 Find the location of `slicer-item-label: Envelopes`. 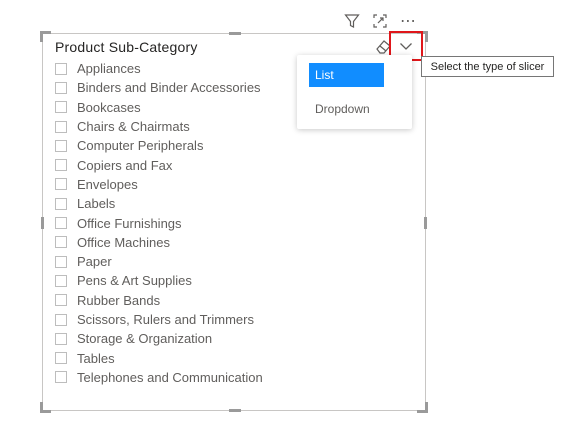

slicer-item-label: Envelopes is located at coordinates (107, 184).